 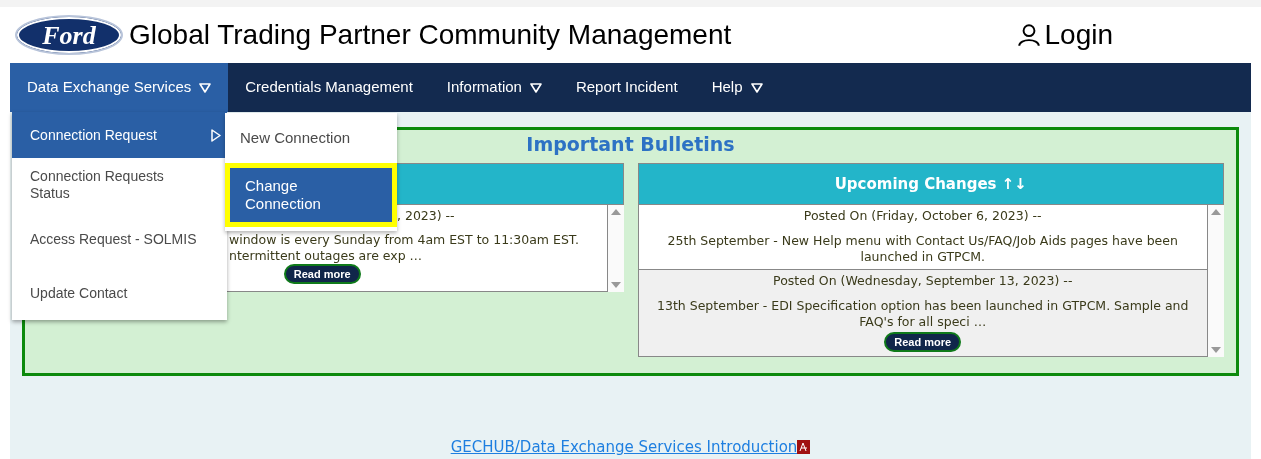 I want to click on nav-item: Report Incident, so click(x=626, y=87).